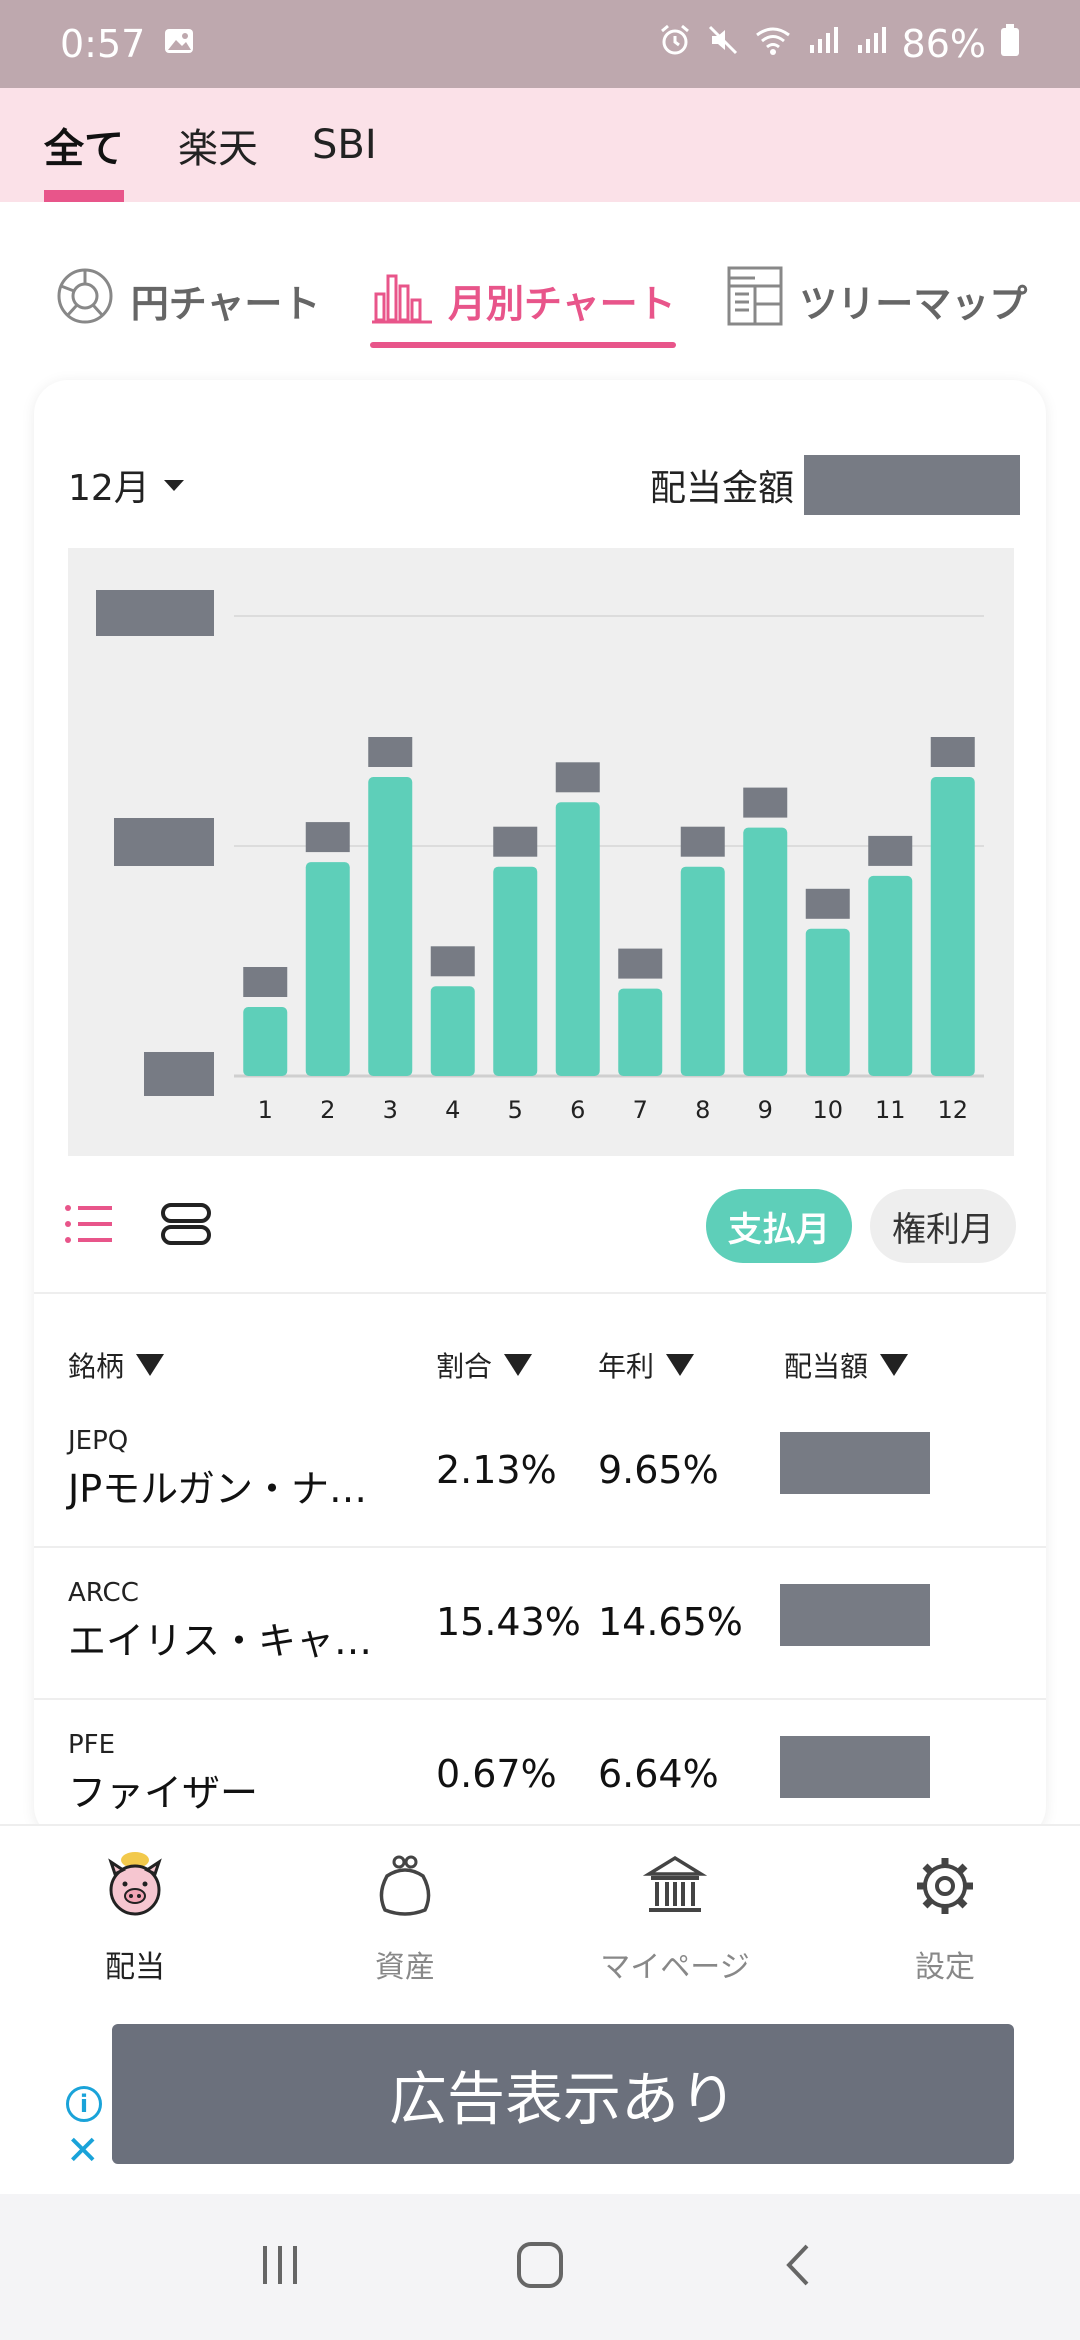 This screenshot has width=1080, height=2340. What do you see at coordinates (84, 2104) in the screenshot?
I see `ad-info-icon: i` at bounding box center [84, 2104].